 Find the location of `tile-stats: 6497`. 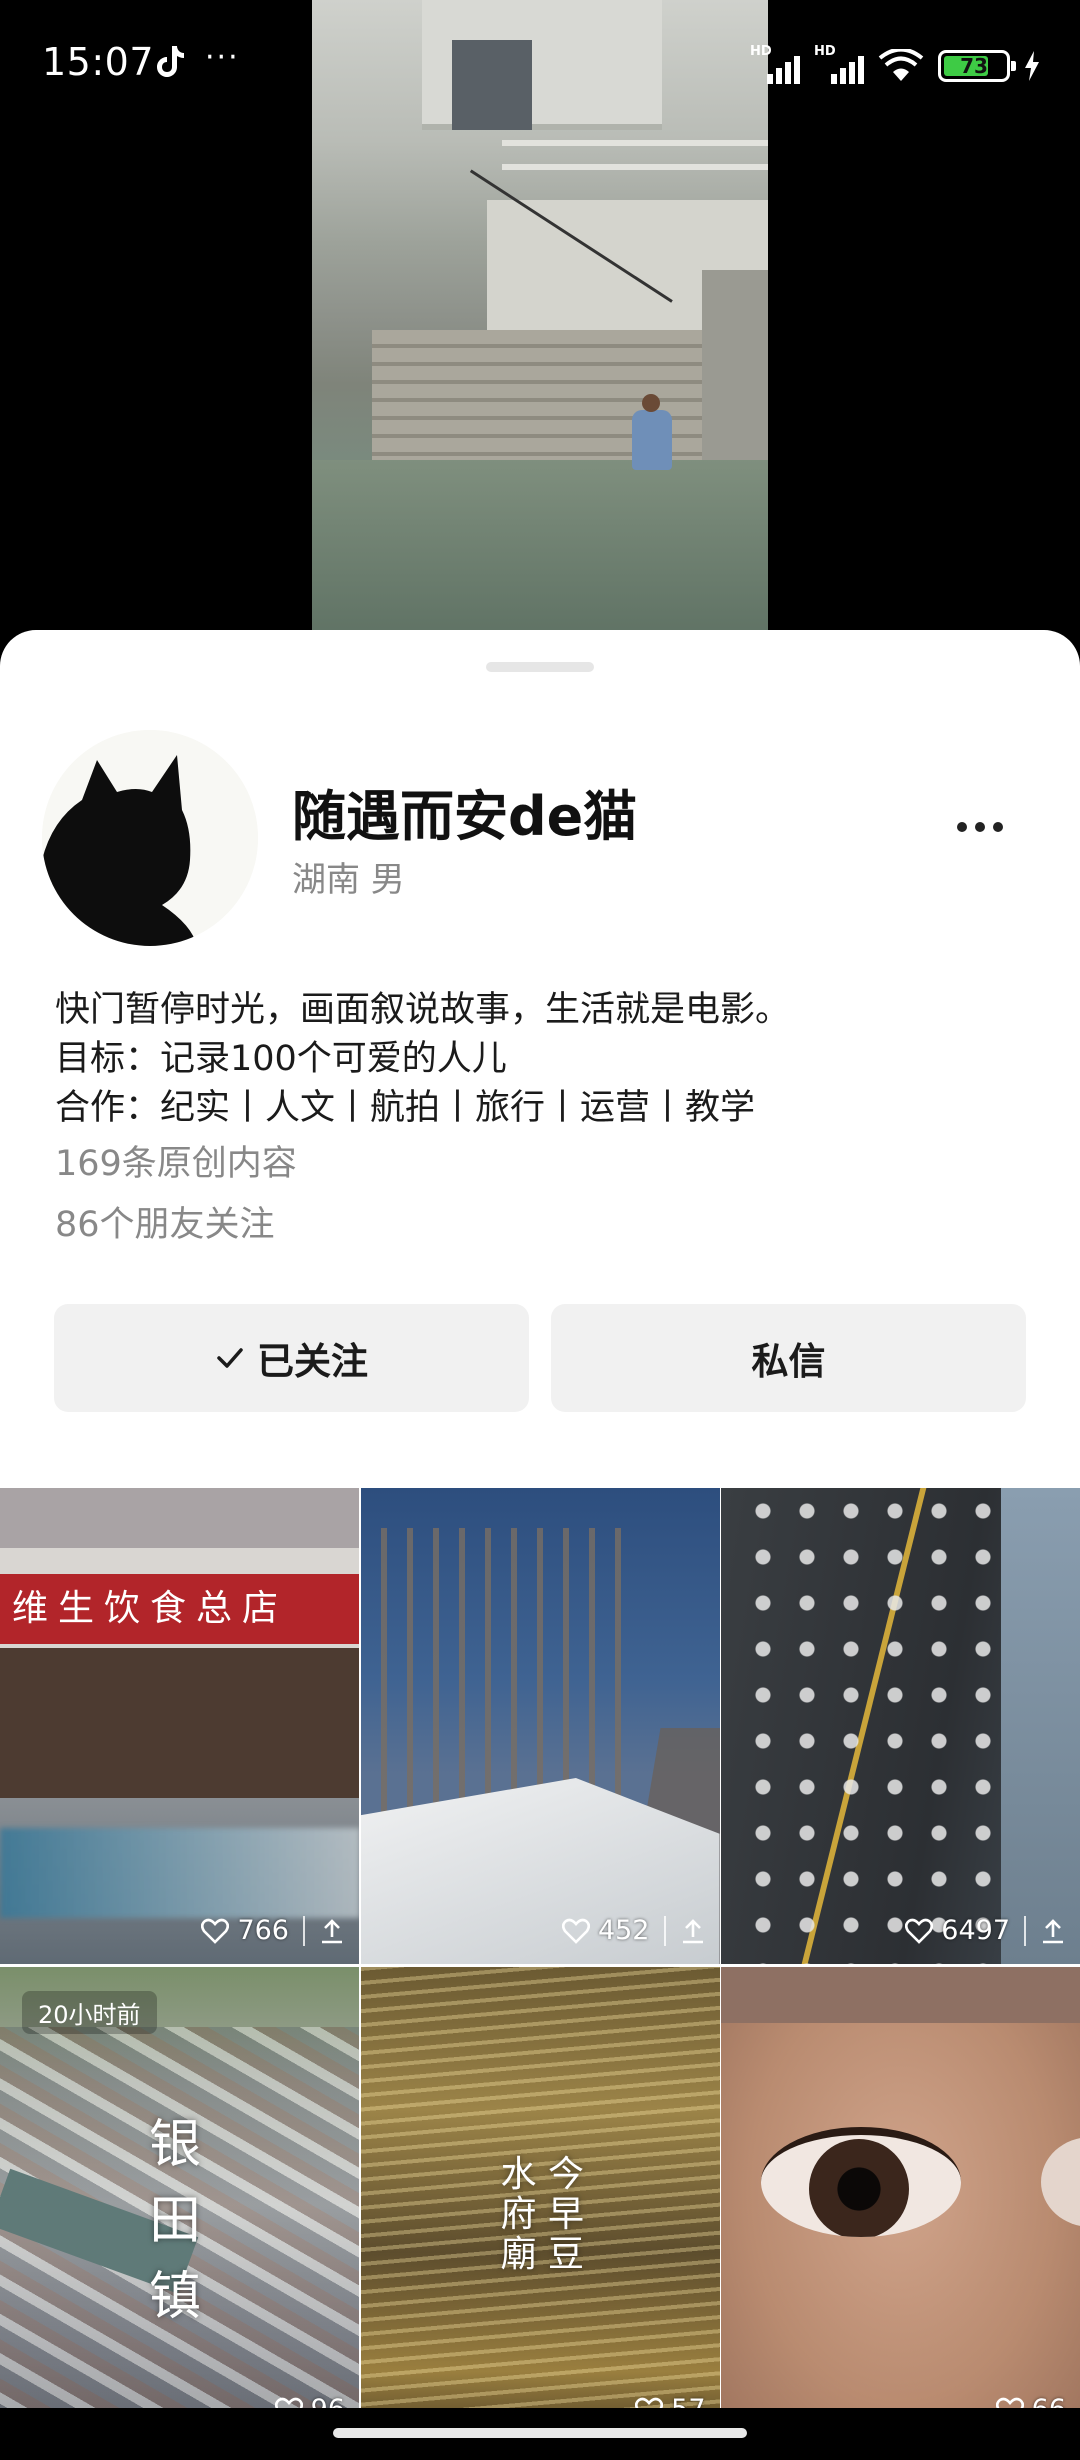

tile-stats: 6497 is located at coordinates (985, 1930).